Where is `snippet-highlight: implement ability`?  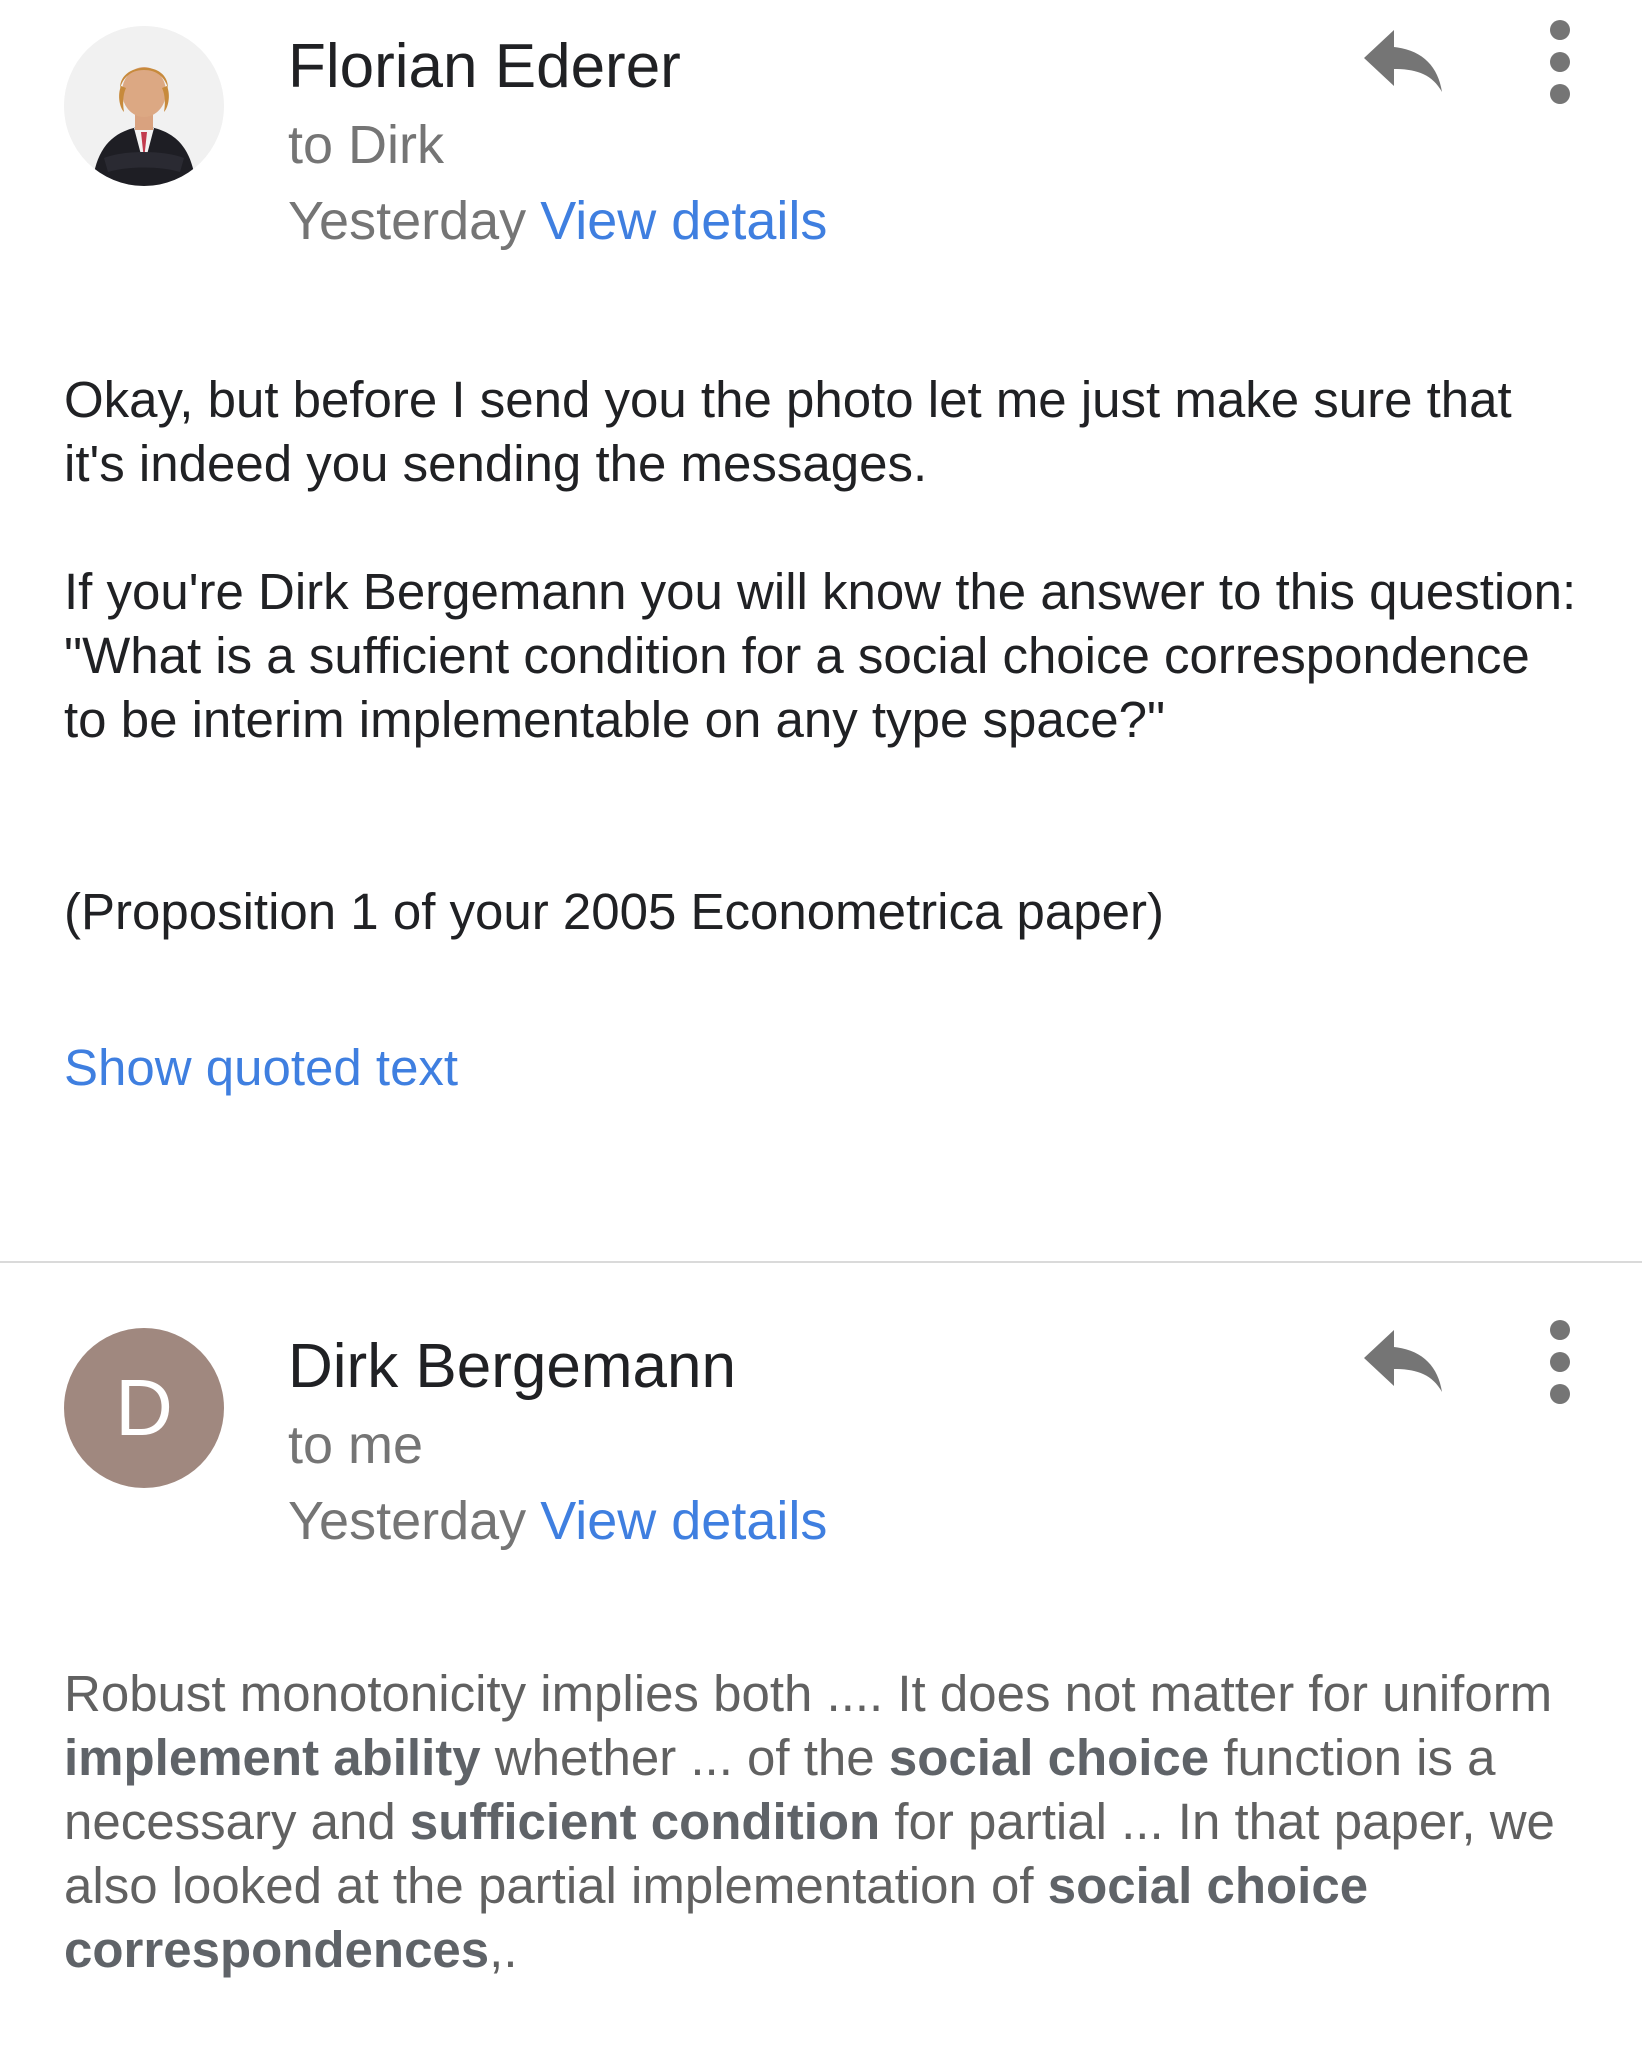
snippet-highlight: implement ability is located at coordinates (272, 1757).